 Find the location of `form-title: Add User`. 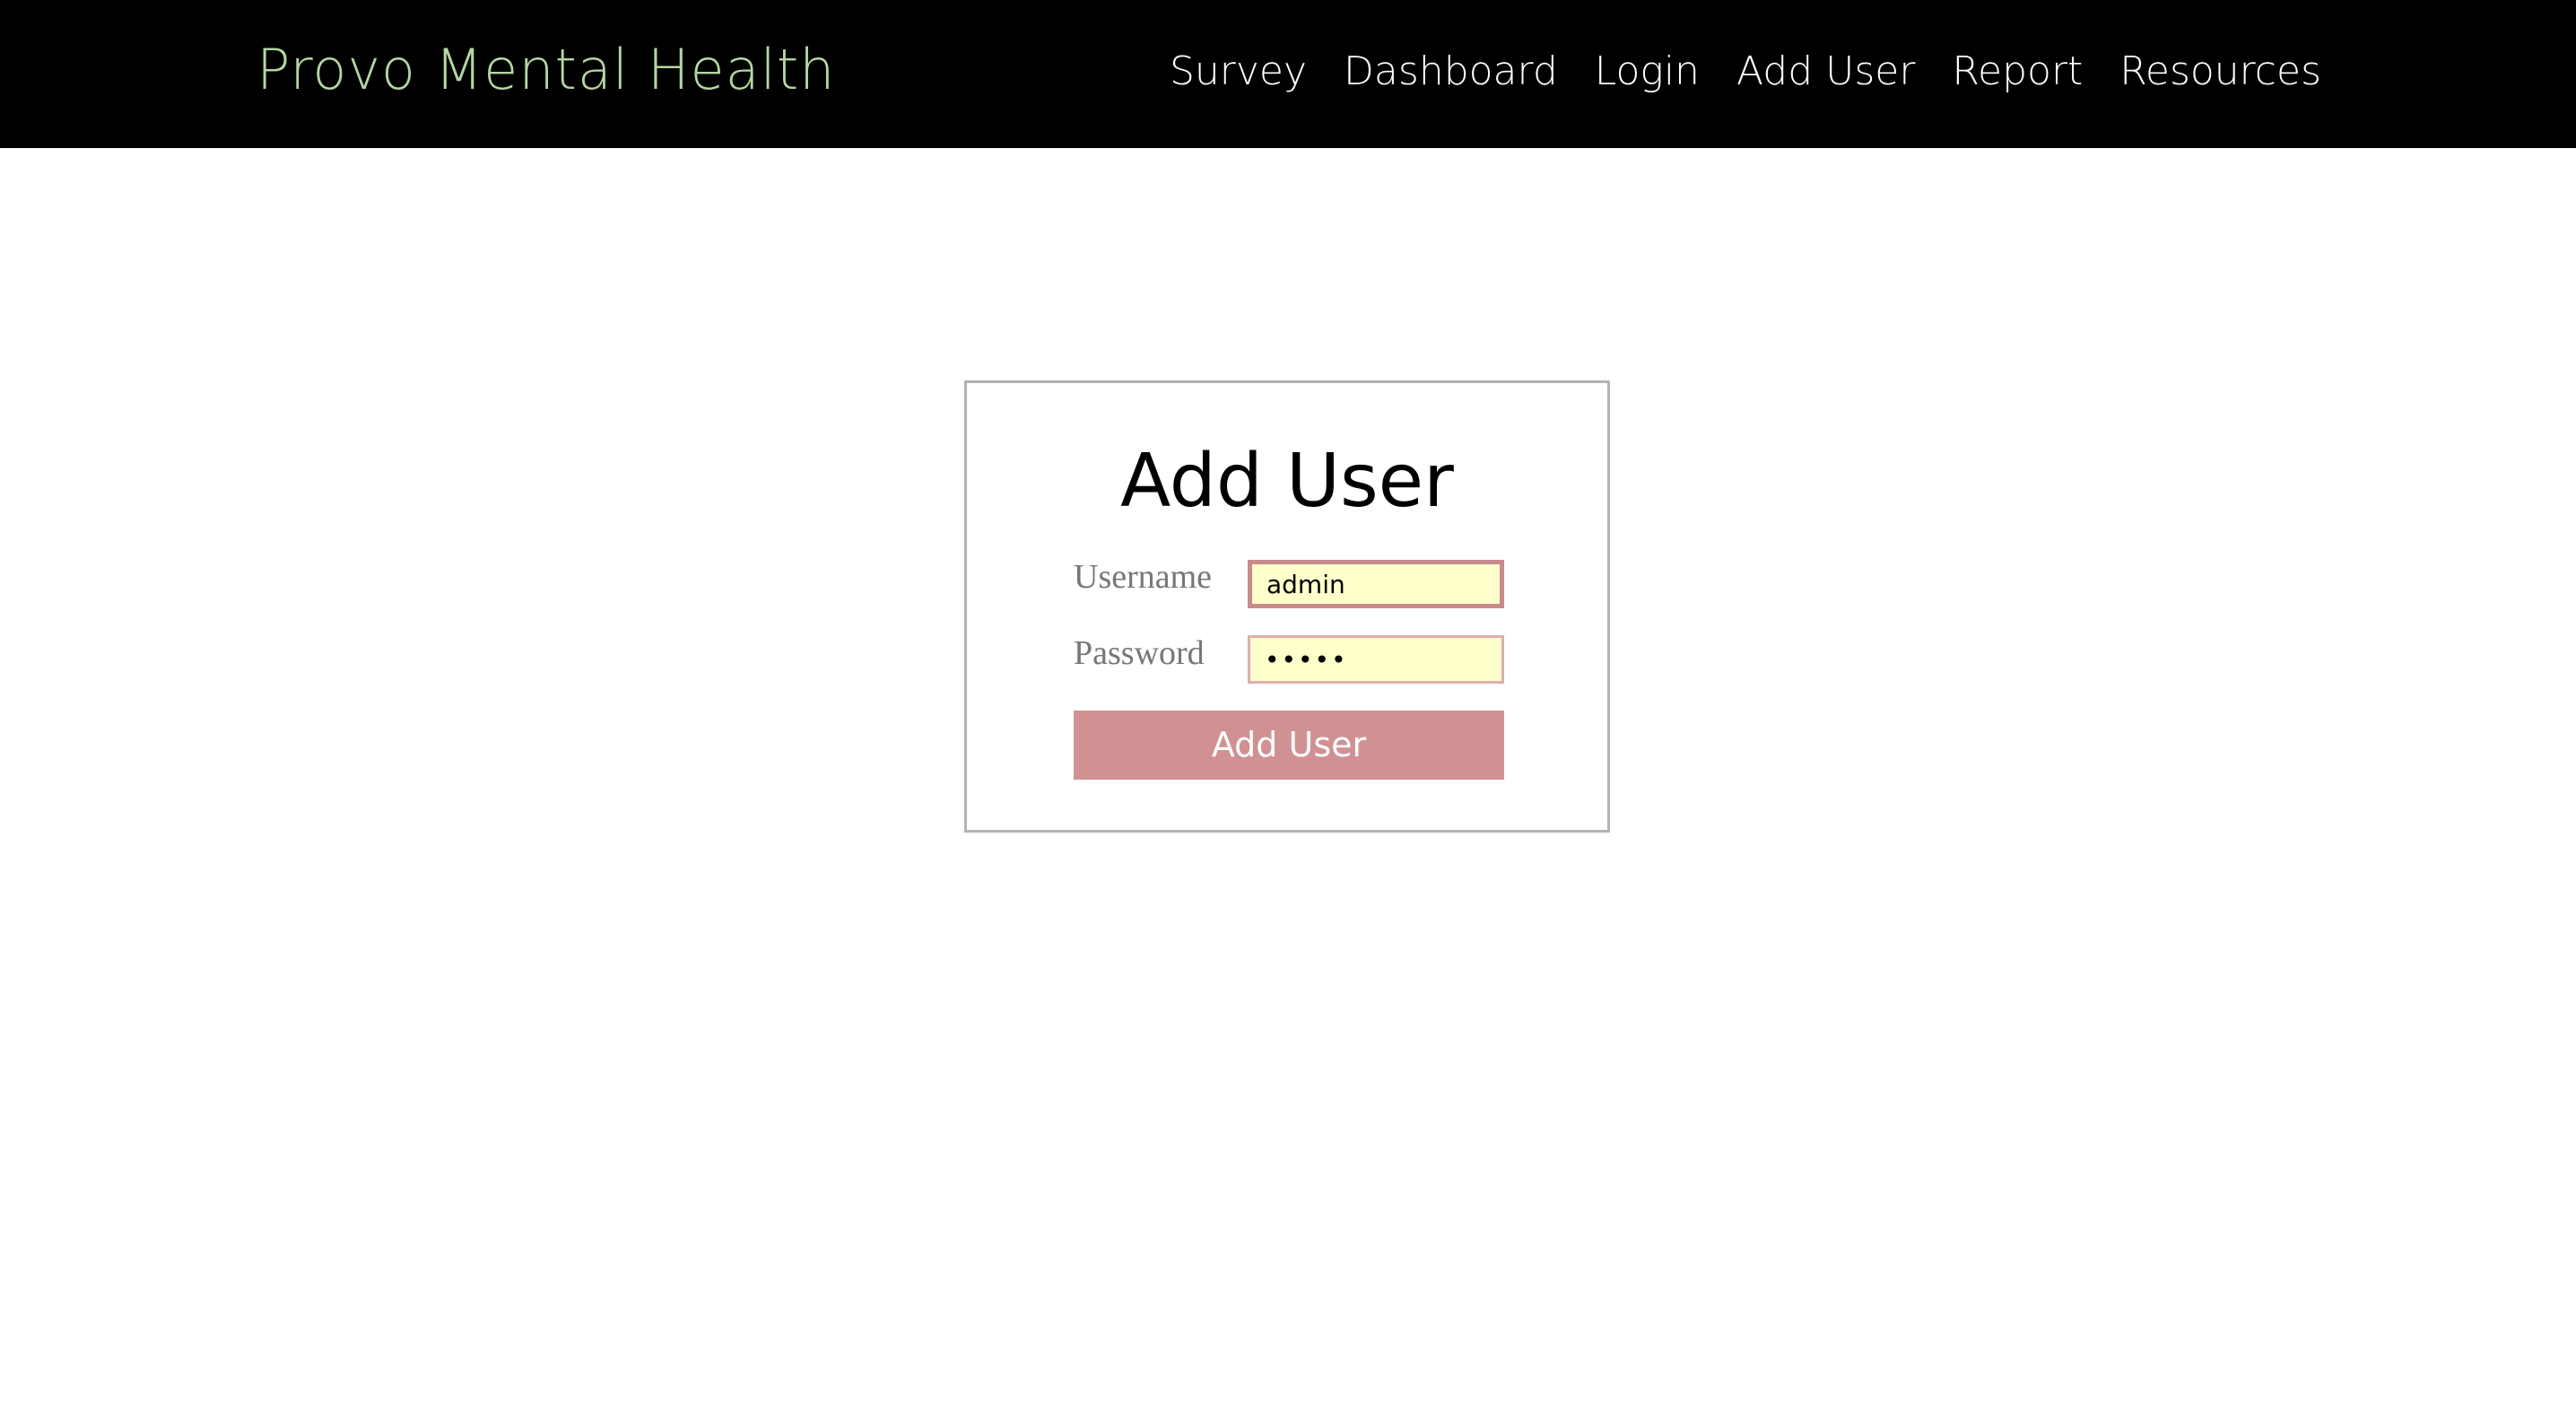

form-title: Add User is located at coordinates (1287, 481).